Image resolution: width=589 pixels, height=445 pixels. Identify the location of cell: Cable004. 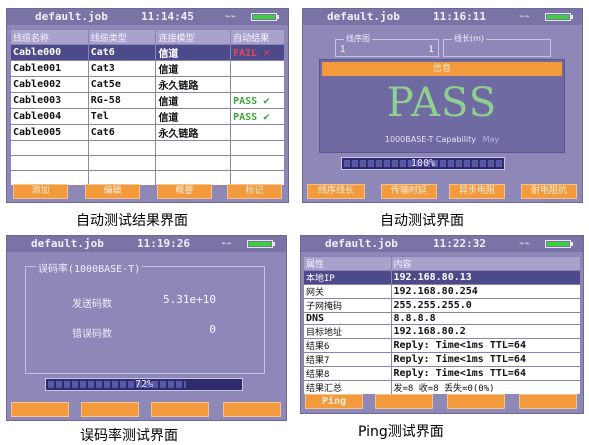
(49, 116).